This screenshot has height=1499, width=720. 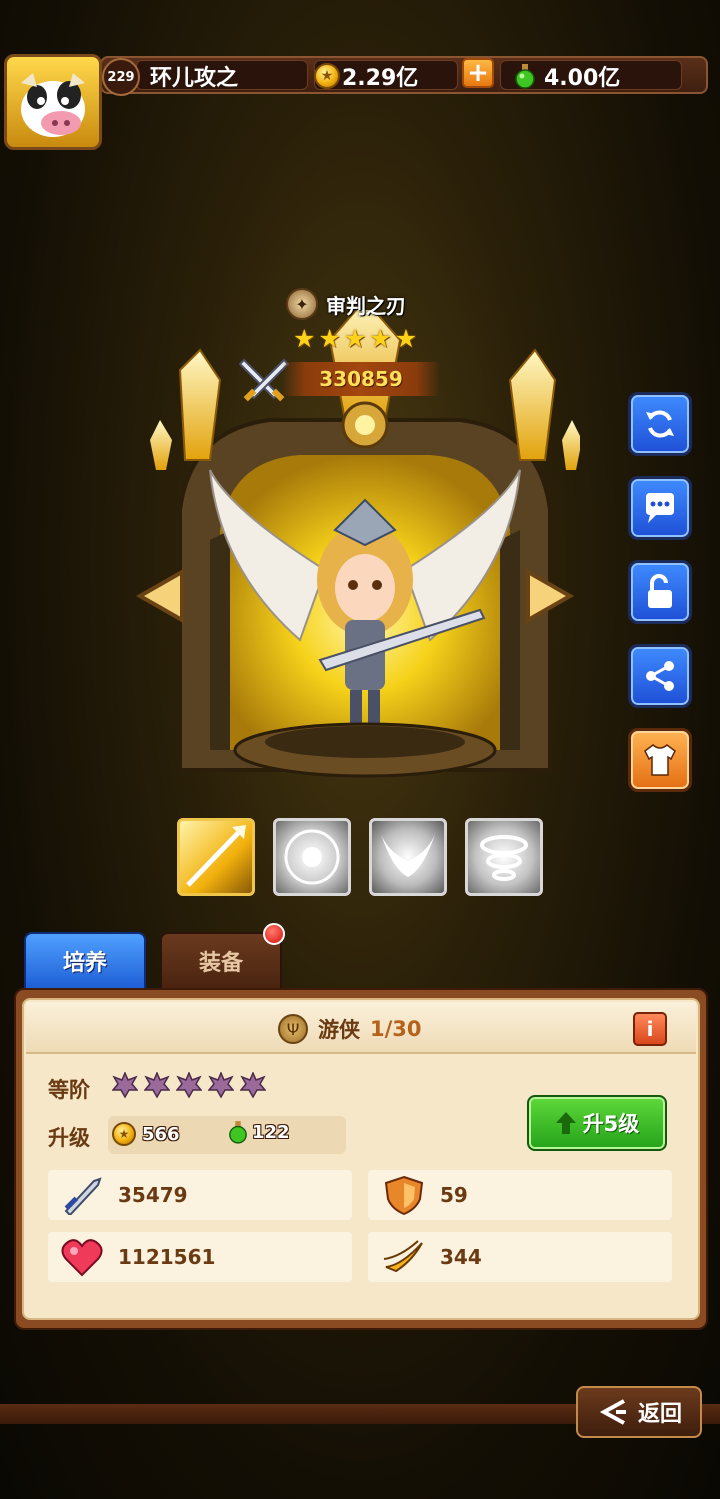 I want to click on wing-speed-icon, so click(x=402, y=1256).